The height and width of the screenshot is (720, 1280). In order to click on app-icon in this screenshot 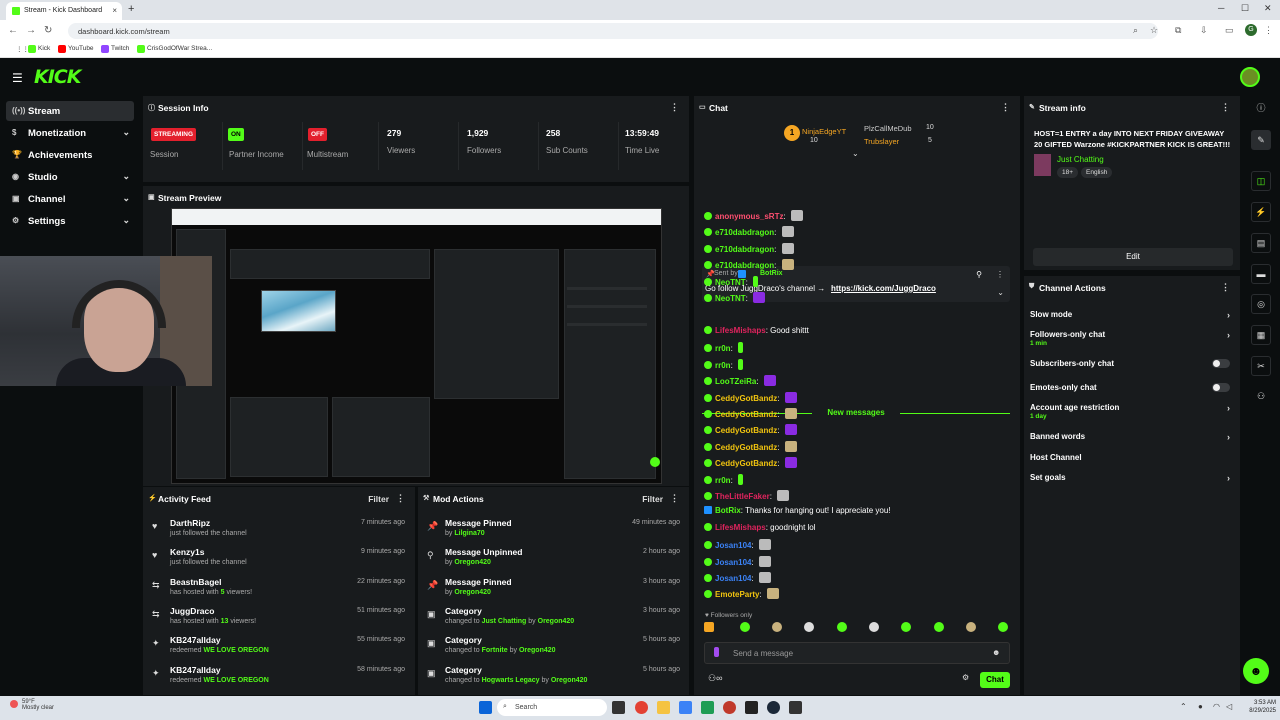, I will do `click(729, 707)`.